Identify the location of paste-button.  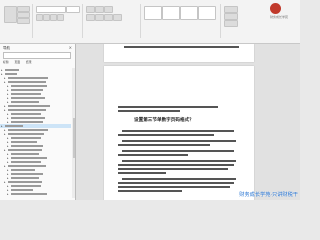
(10, 14).